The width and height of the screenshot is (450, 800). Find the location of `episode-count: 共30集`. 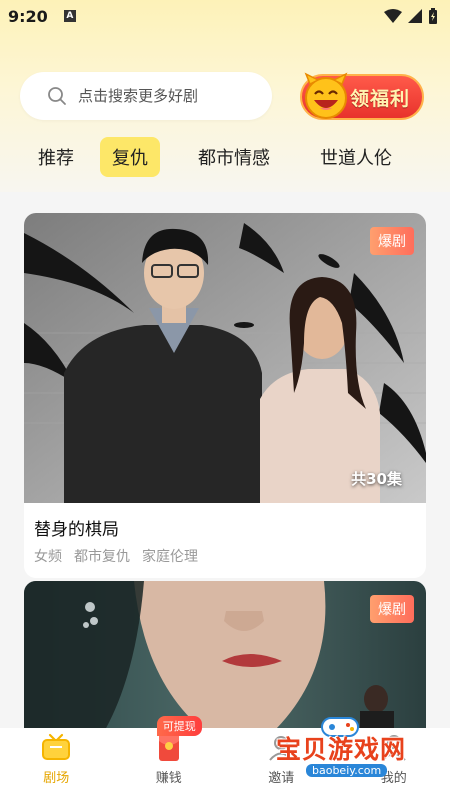

episode-count: 共30集 is located at coordinates (376, 479).